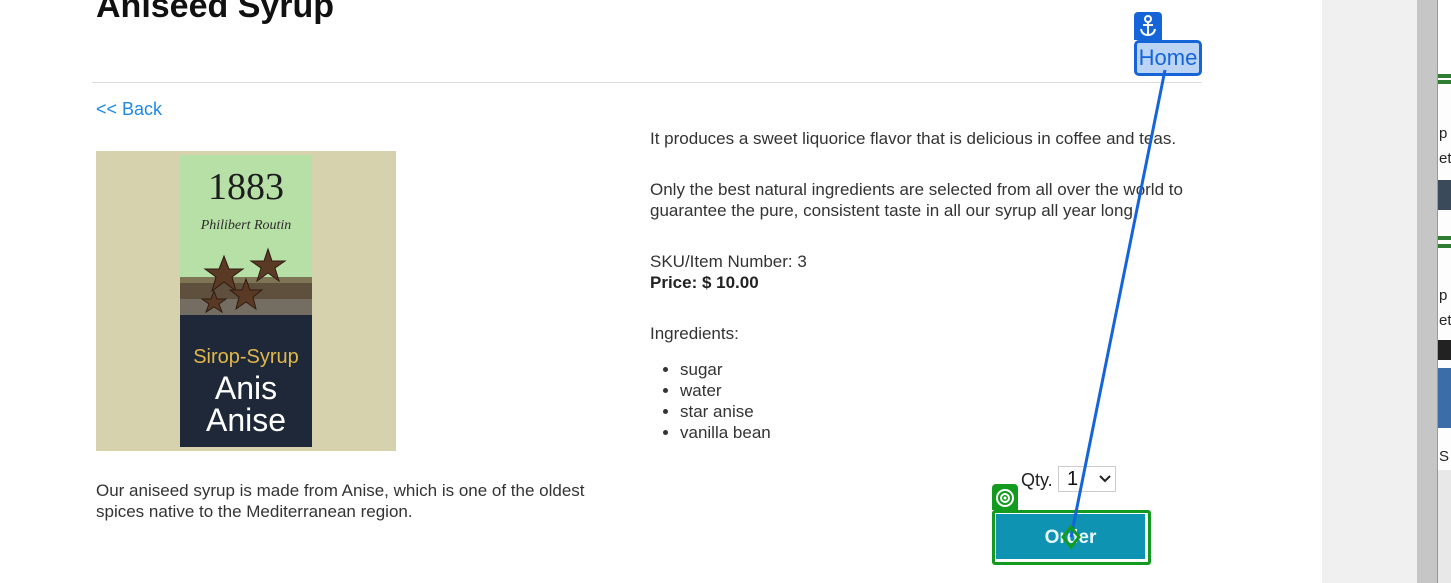 Image resolution: width=1451 pixels, height=583 pixels. Describe the element at coordinates (1114, 309) in the screenshot. I see `connector-line` at that location.